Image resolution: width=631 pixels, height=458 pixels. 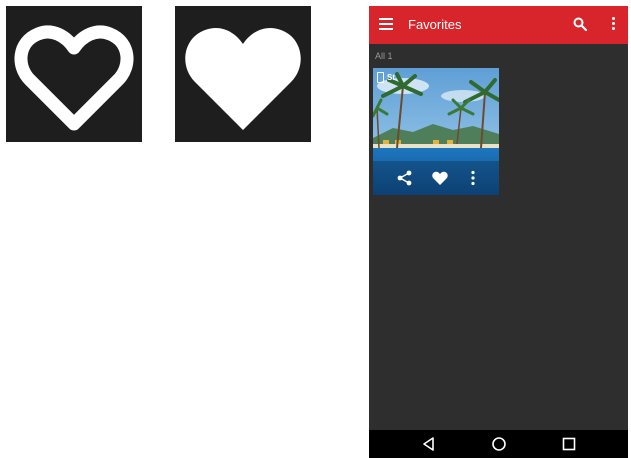 What do you see at coordinates (429, 444) in the screenshot?
I see `back-icon` at bounding box center [429, 444].